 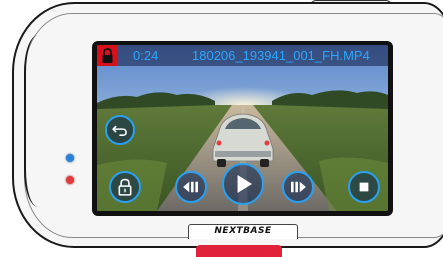 I want to click on stop-button, so click(x=364, y=187).